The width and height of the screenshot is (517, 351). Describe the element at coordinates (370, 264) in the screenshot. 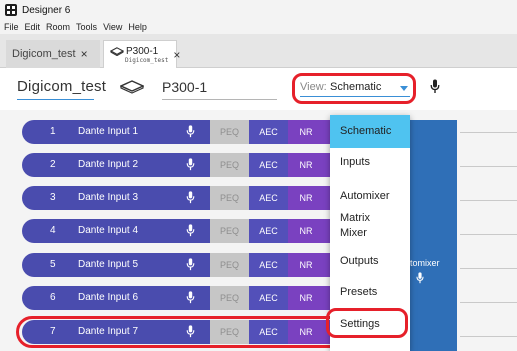

I see `menu-item-outputs: Outputs` at that location.